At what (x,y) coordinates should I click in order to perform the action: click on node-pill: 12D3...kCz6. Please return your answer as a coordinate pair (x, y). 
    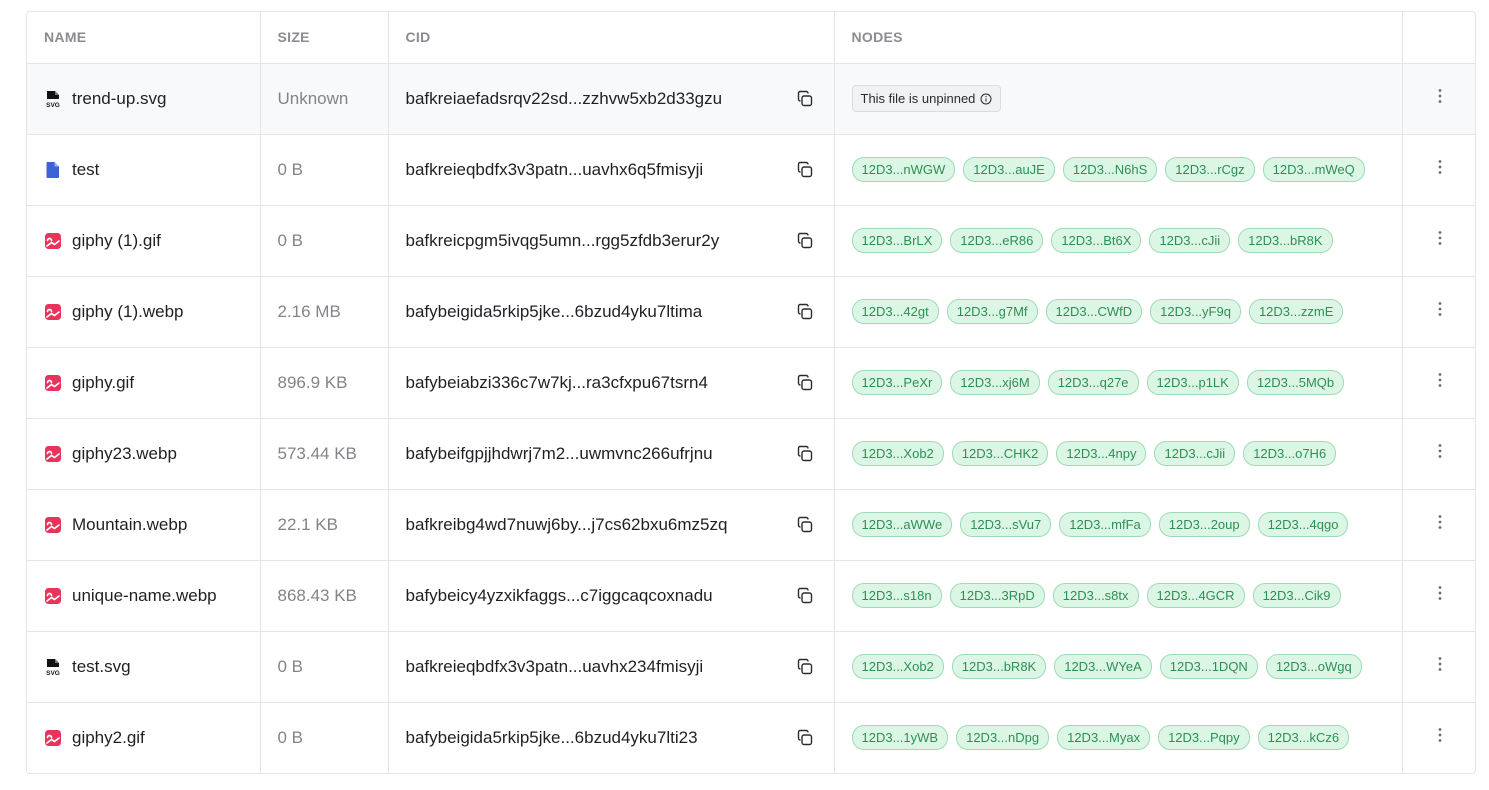
    Looking at the image, I should click on (1303, 738).